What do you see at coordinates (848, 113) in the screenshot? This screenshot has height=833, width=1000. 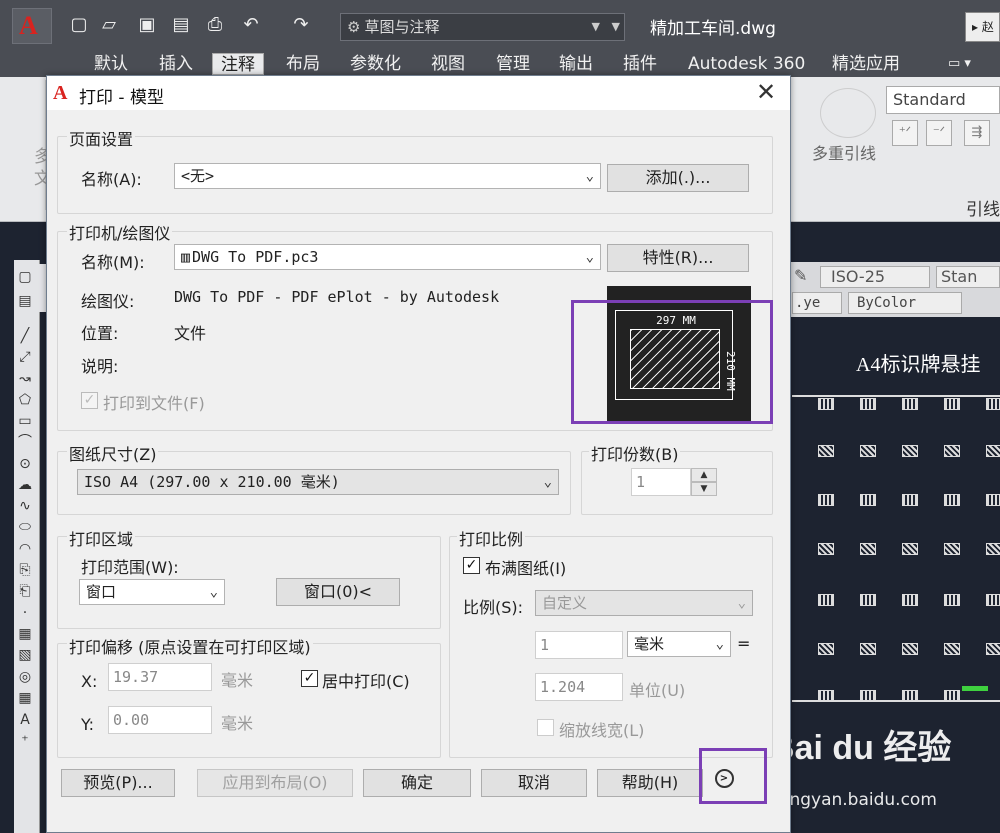 I see `multileader-icon` at bounding box center [848, 113].